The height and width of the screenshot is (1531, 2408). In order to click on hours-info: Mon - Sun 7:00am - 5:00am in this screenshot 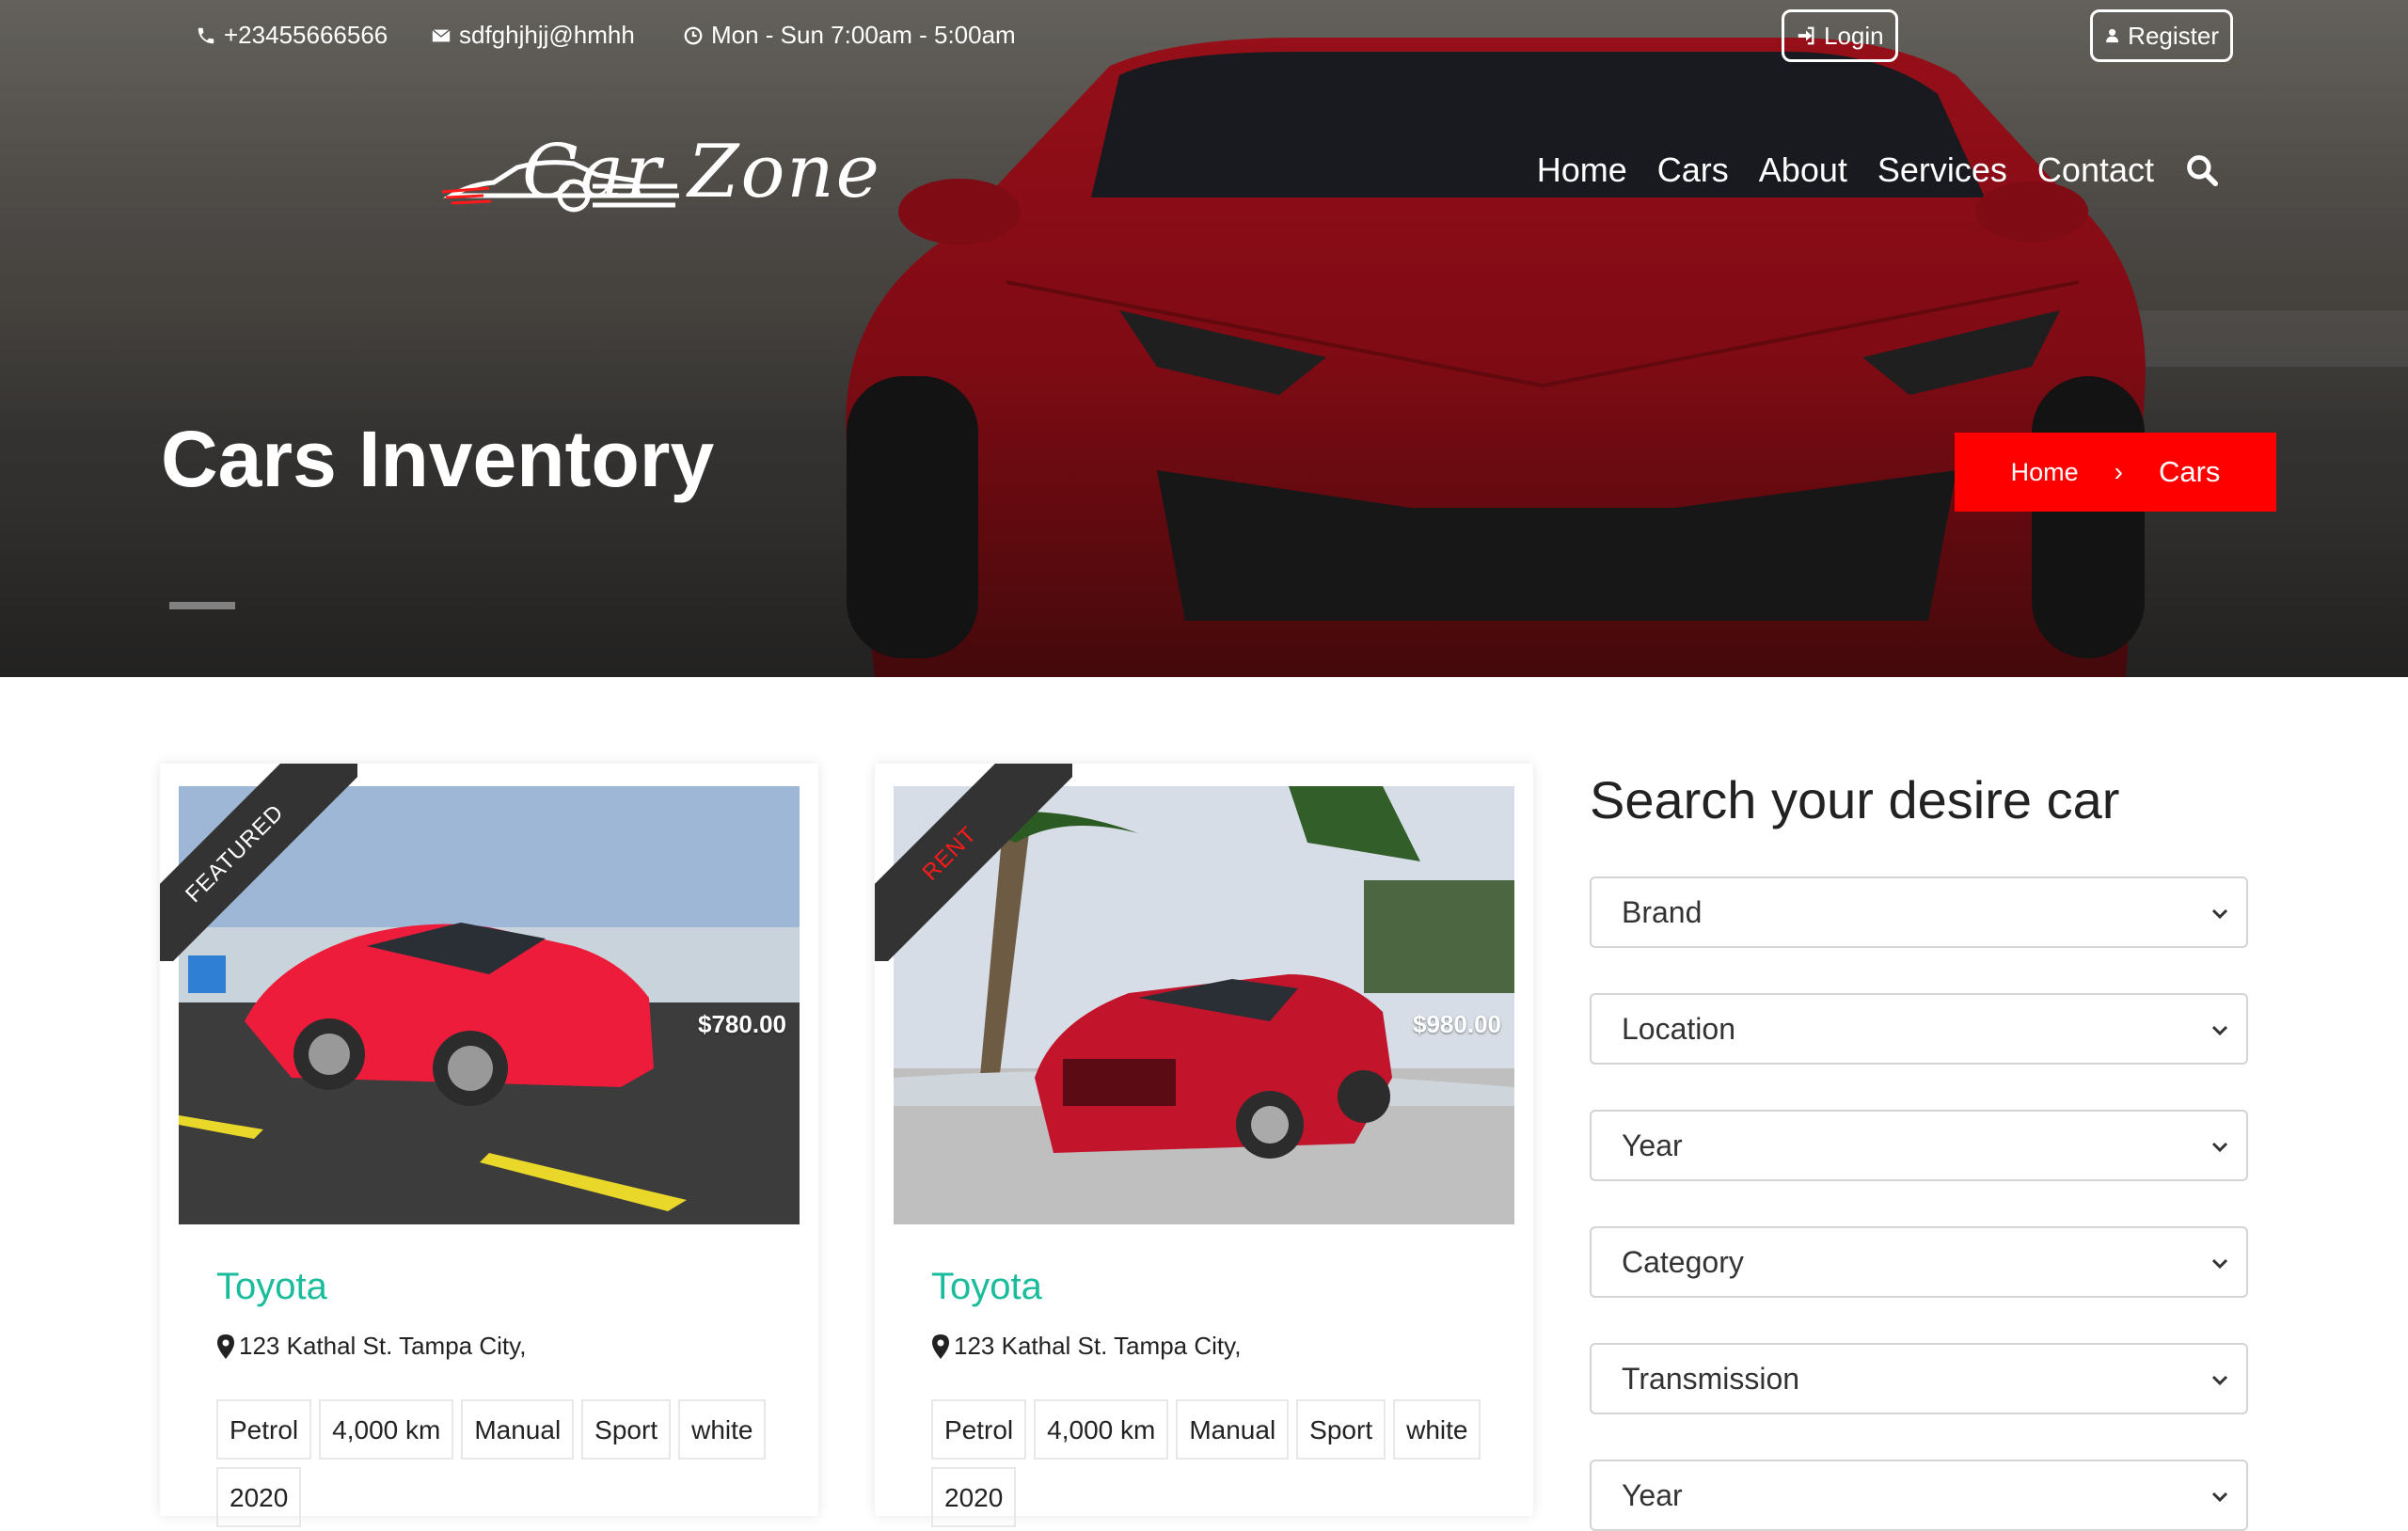, I will do `click(850, 35)`.